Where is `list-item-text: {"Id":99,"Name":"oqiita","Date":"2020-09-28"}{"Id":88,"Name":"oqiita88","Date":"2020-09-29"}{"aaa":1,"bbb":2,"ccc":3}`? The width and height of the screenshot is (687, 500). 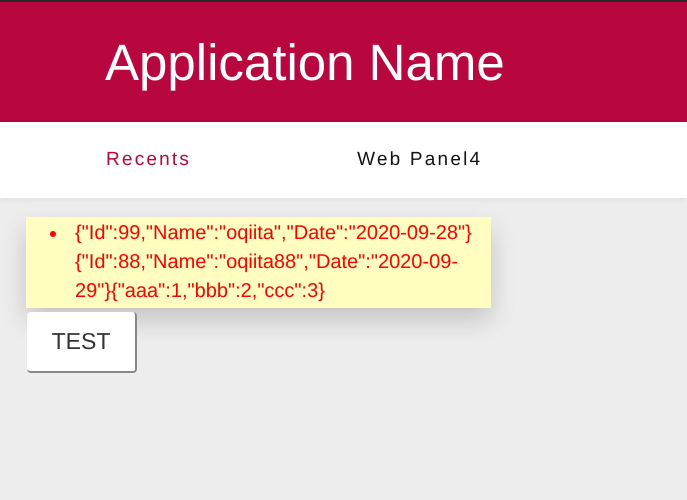 list-item-text: {"Id":99,"Name":"oqiita","Date":"2020-09-28"}{"Id":88,"Name":"oqiita88","Date":"2020-09-29"}{"aaa":1,"bbb":2,"ccc":3} is located at coordinates (274, 262).